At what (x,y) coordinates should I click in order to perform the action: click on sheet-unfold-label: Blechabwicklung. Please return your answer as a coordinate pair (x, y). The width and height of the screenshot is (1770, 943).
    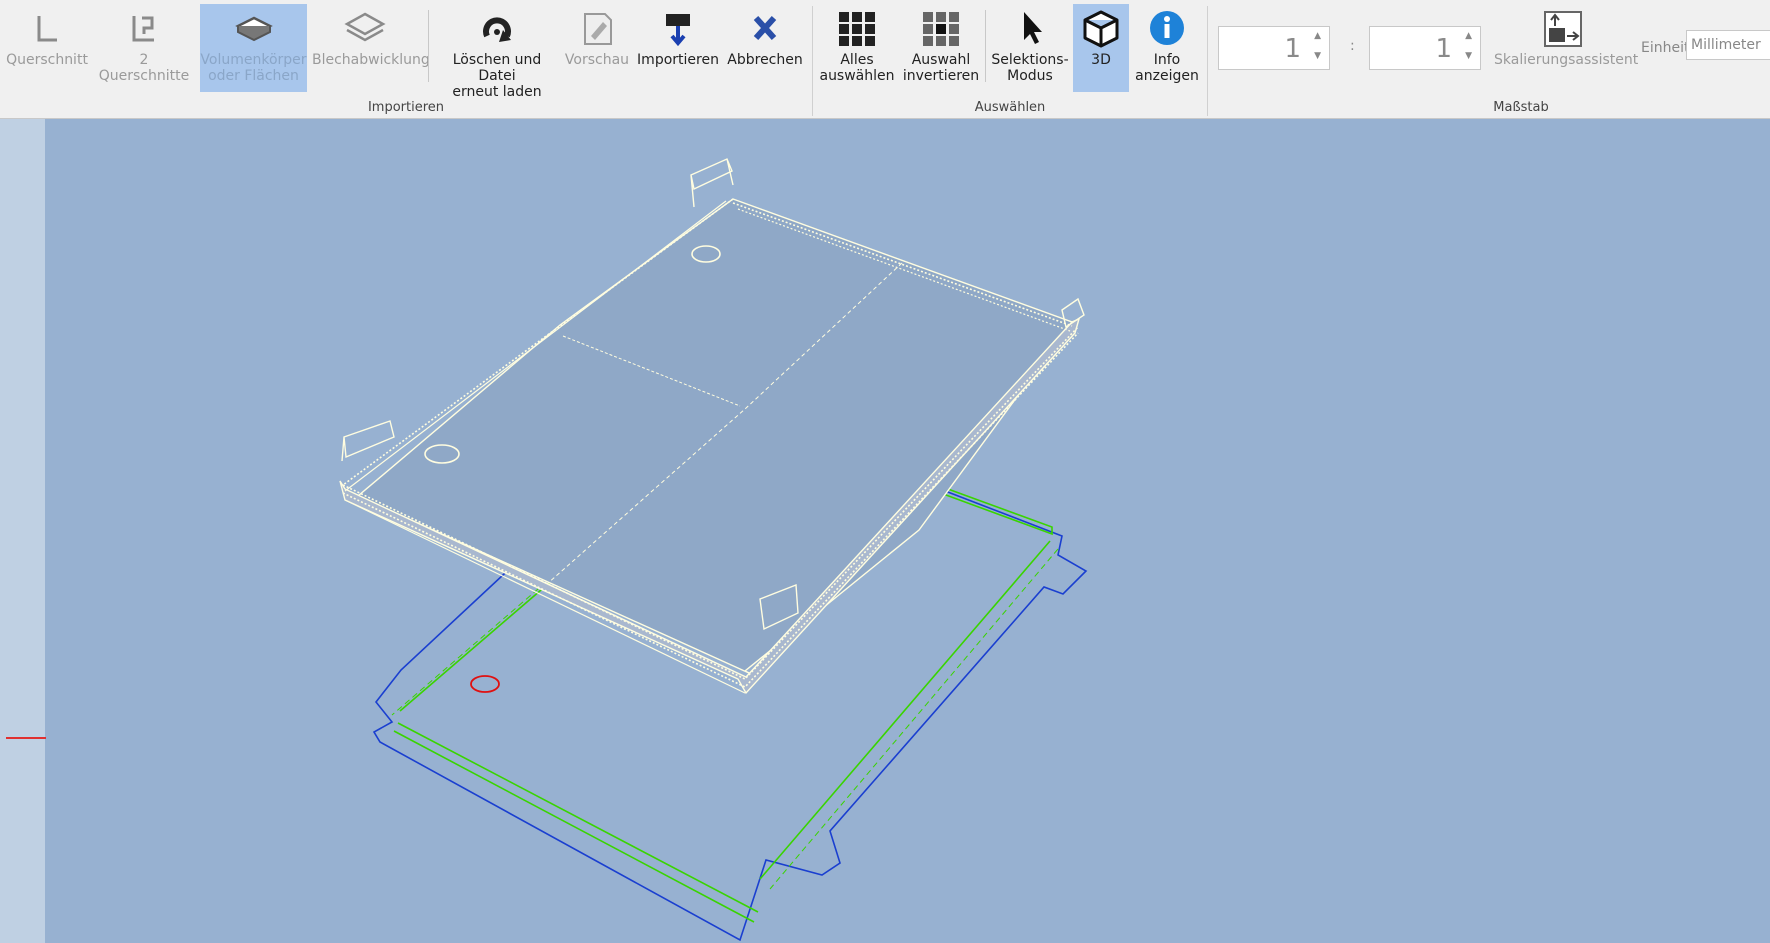
    Looking at the image, I should click on (371, 60).